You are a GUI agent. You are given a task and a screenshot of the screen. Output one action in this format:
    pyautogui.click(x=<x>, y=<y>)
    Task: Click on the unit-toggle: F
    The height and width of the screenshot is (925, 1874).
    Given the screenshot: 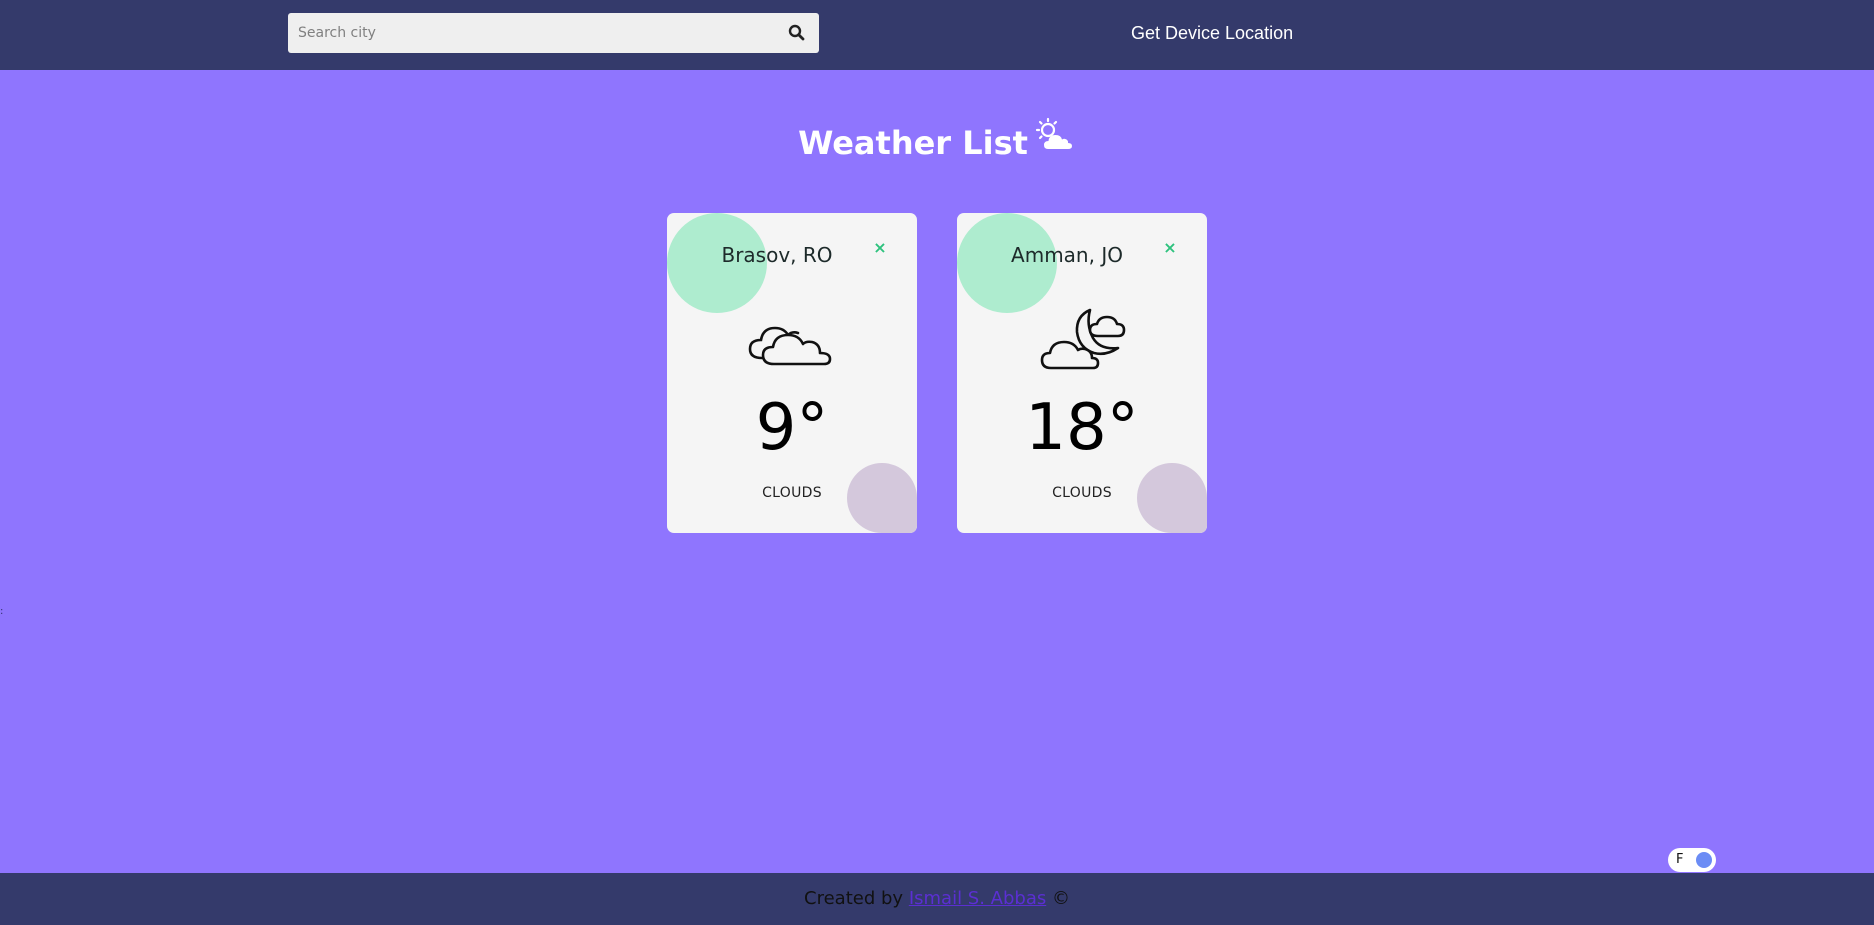 What is the action you would take?
    pyautogui.click(x=1692, y=860)
    